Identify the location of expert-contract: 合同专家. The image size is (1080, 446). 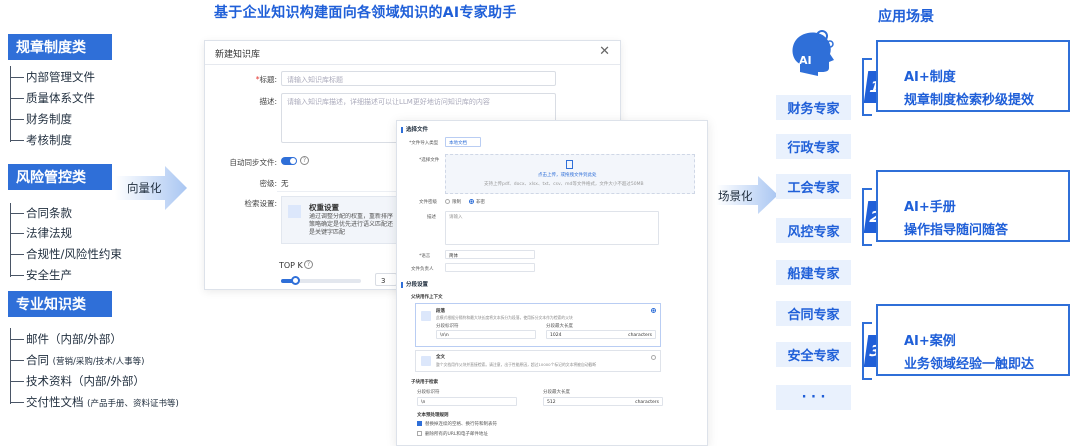
(813, 313).